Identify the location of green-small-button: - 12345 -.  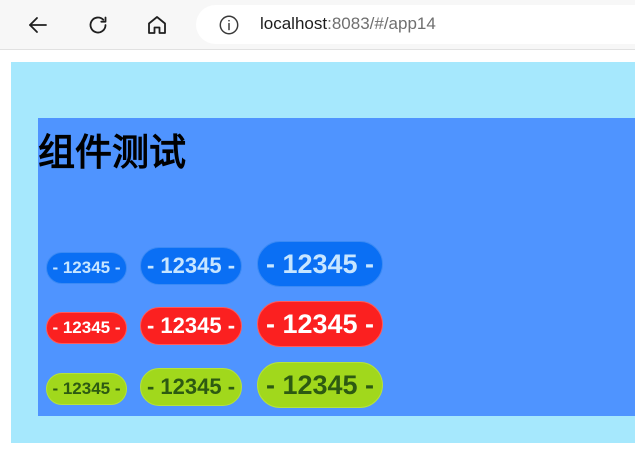
(86, 389).